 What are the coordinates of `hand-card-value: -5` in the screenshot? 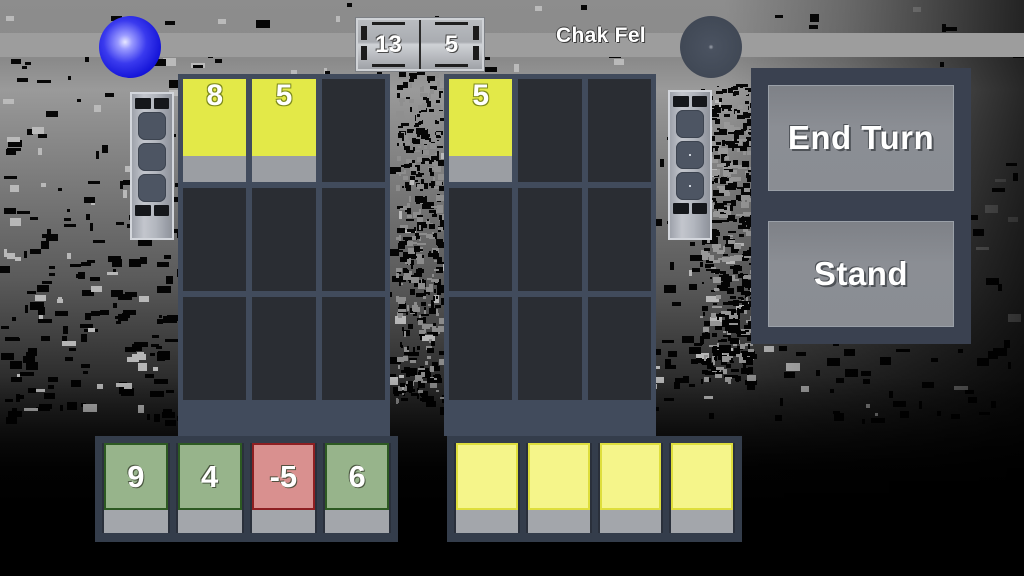 It's located at (283, 476).